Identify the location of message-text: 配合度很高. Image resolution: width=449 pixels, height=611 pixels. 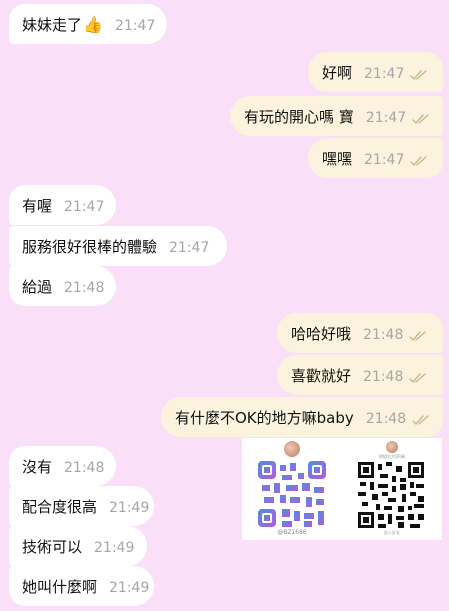
(60, 506).